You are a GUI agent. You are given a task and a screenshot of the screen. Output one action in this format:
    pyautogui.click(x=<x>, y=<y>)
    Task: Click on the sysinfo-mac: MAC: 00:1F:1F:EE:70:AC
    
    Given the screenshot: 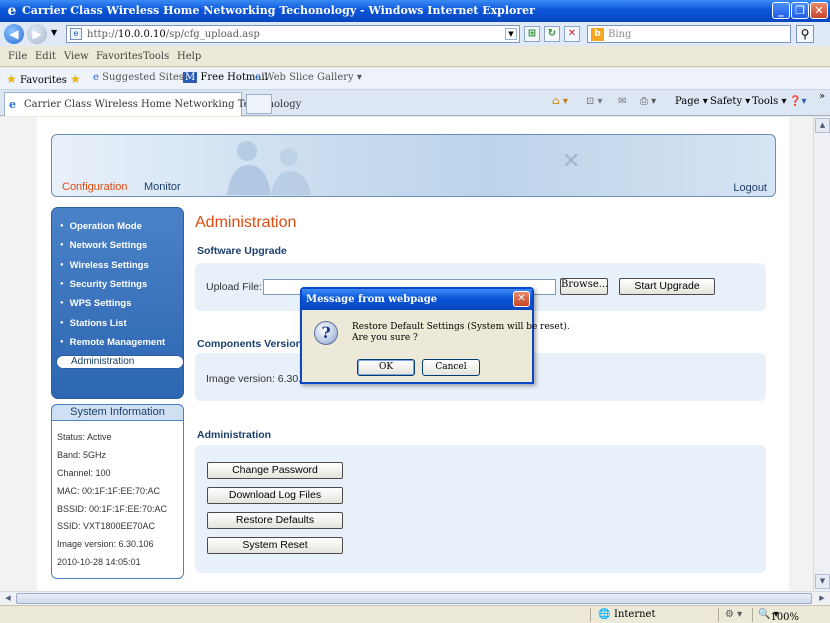 What is the action you would take?
    pyautogui.click(x=109, y=491)
    